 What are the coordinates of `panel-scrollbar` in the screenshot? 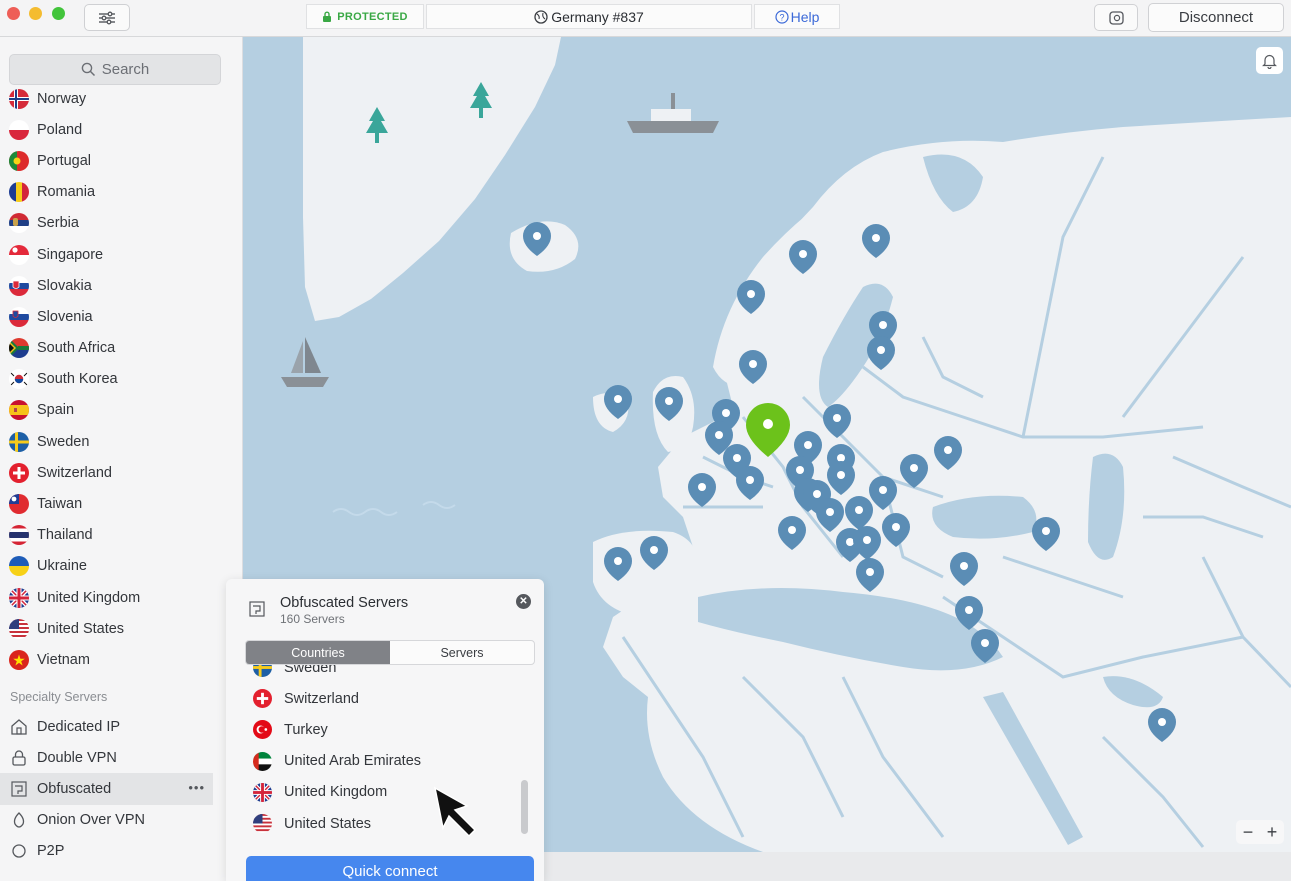 It's located at (524, 807).